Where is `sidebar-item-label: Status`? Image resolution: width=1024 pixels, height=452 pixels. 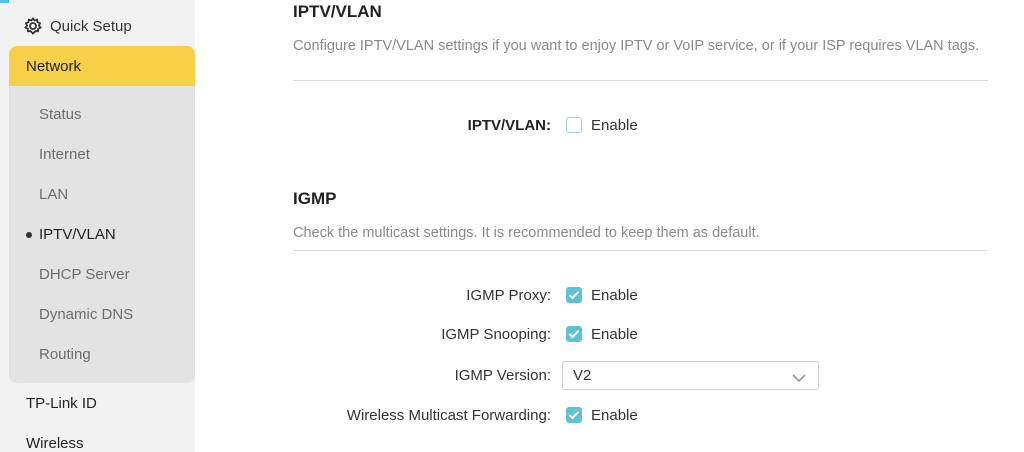
sidebar-item-label: Status is located at coordinates (60, 114).